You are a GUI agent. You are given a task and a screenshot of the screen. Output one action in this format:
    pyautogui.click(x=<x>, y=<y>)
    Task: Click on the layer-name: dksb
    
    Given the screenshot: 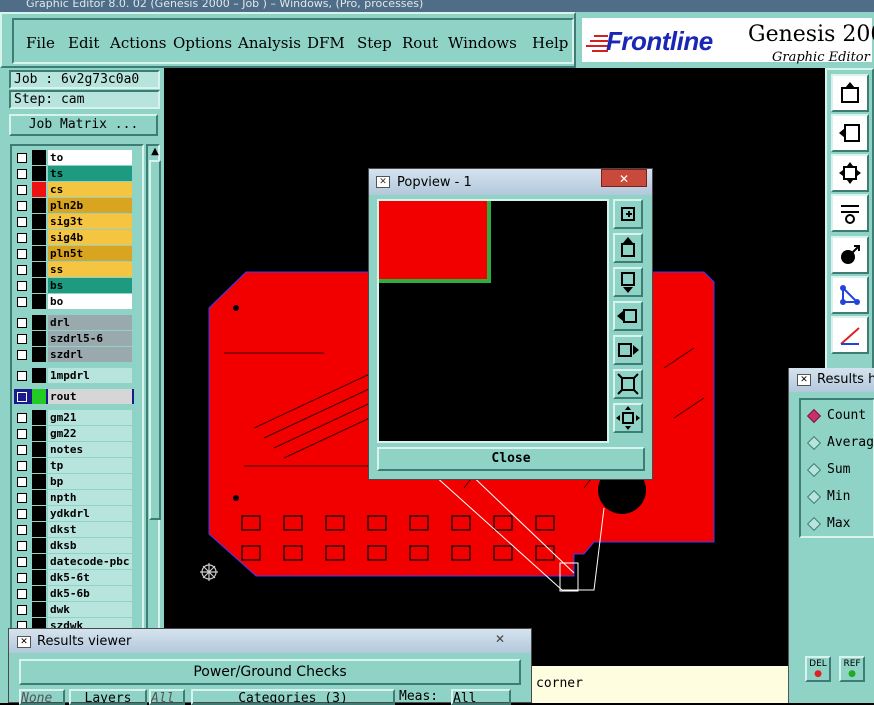 What is the action you would take?
    pyautogui.click(x=90, y=545)
    